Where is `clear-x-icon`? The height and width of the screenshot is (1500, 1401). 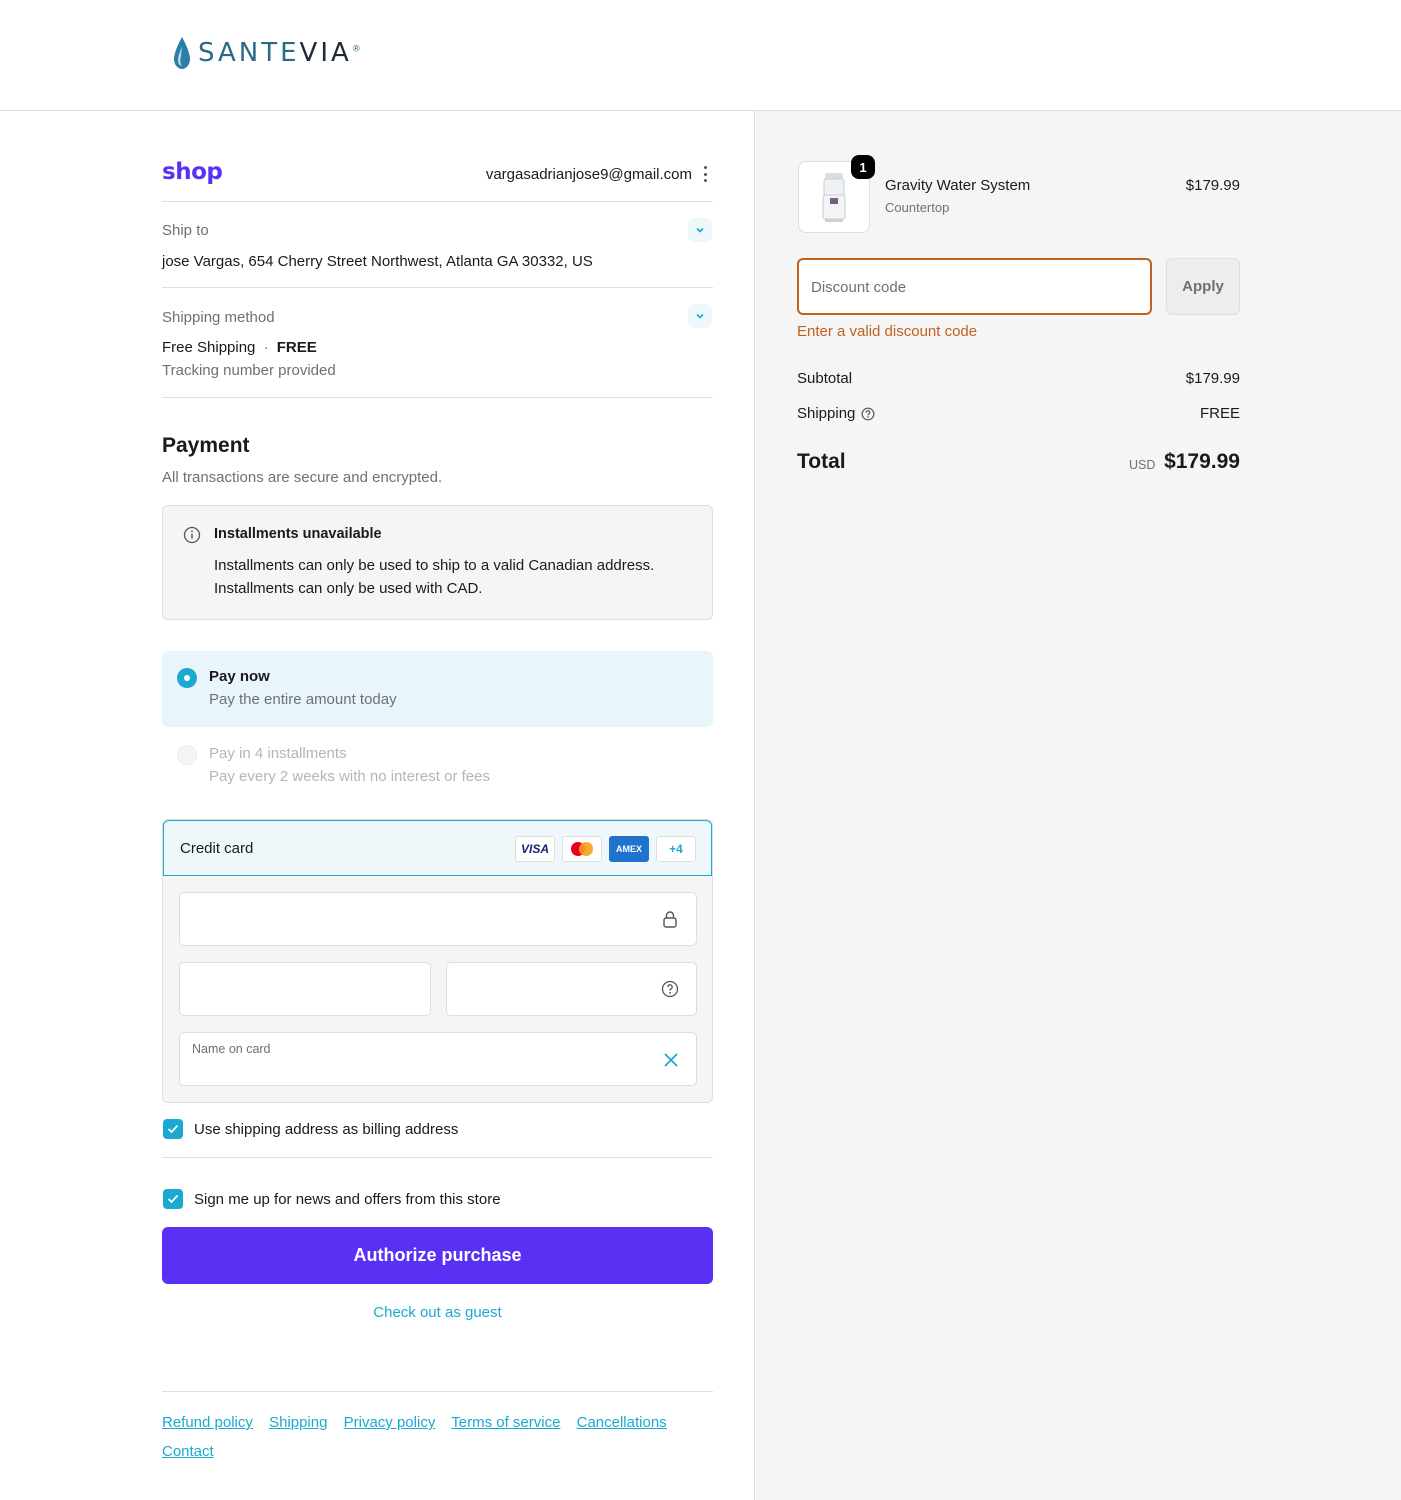
clear-x-icon is located at coordinates (671, 1060).